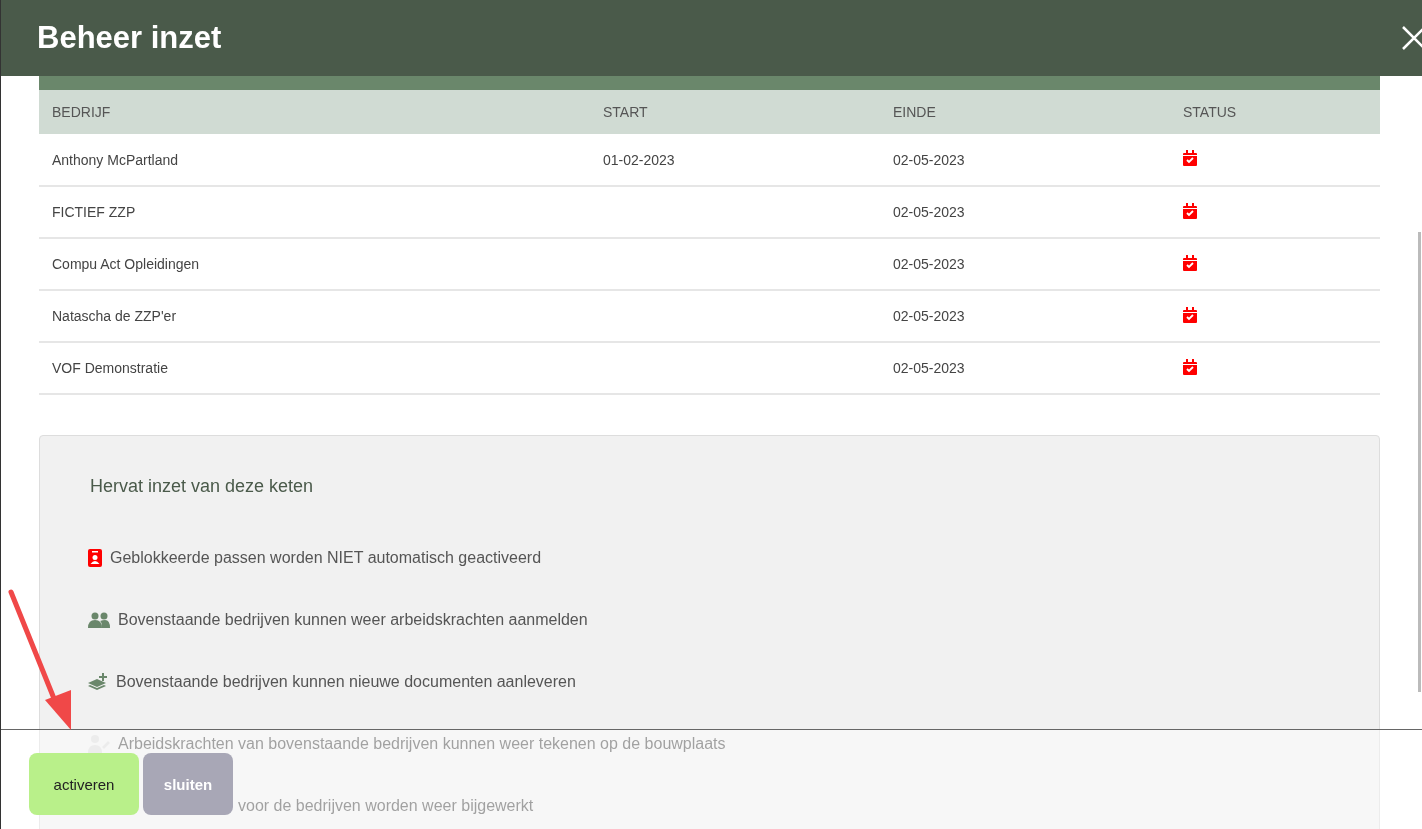  Describe the element at coordinates (202, 486) in the screenshot. I see `panel-title: Hervat inzet van deze keten` at that location.